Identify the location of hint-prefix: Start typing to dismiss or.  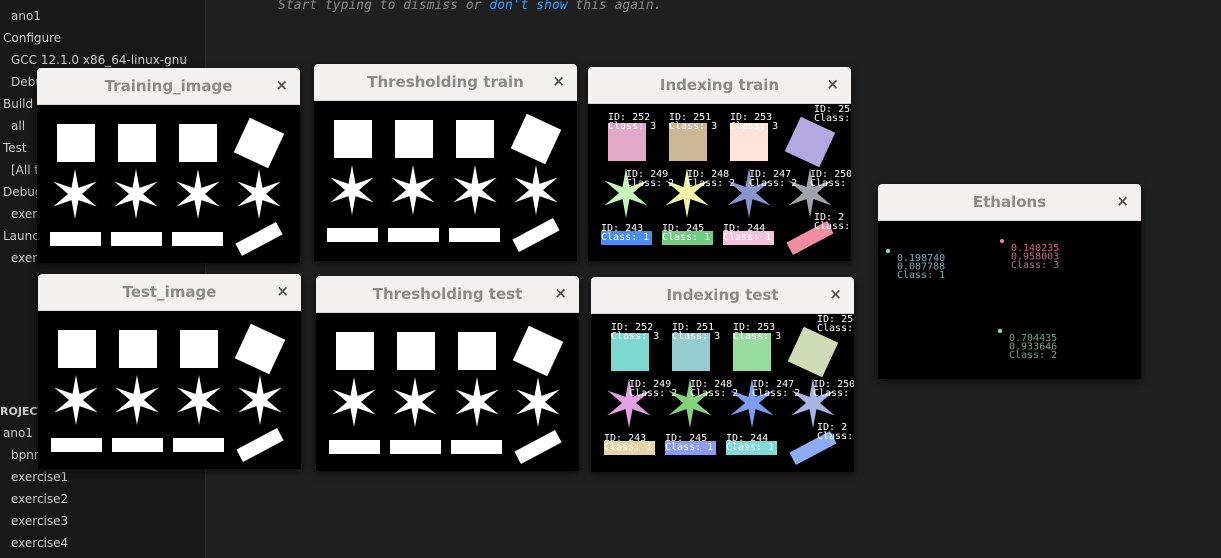
(384, 6).